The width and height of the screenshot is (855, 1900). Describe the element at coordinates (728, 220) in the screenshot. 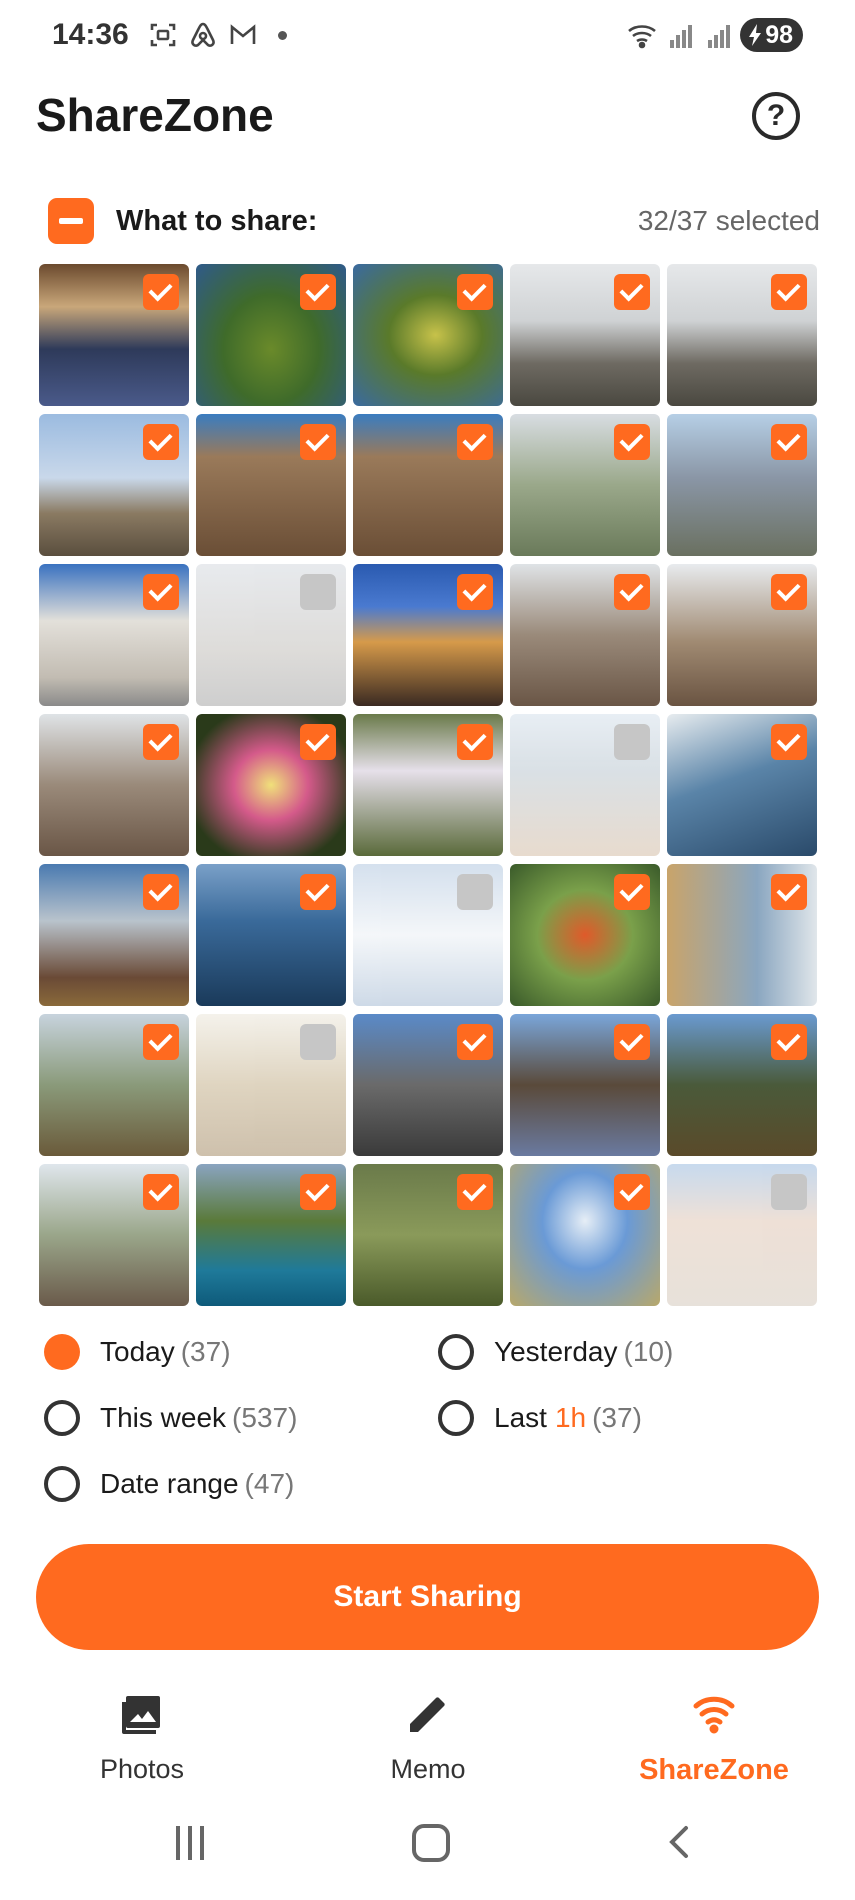

I see `selected-count: 32/37 selected` at that location.